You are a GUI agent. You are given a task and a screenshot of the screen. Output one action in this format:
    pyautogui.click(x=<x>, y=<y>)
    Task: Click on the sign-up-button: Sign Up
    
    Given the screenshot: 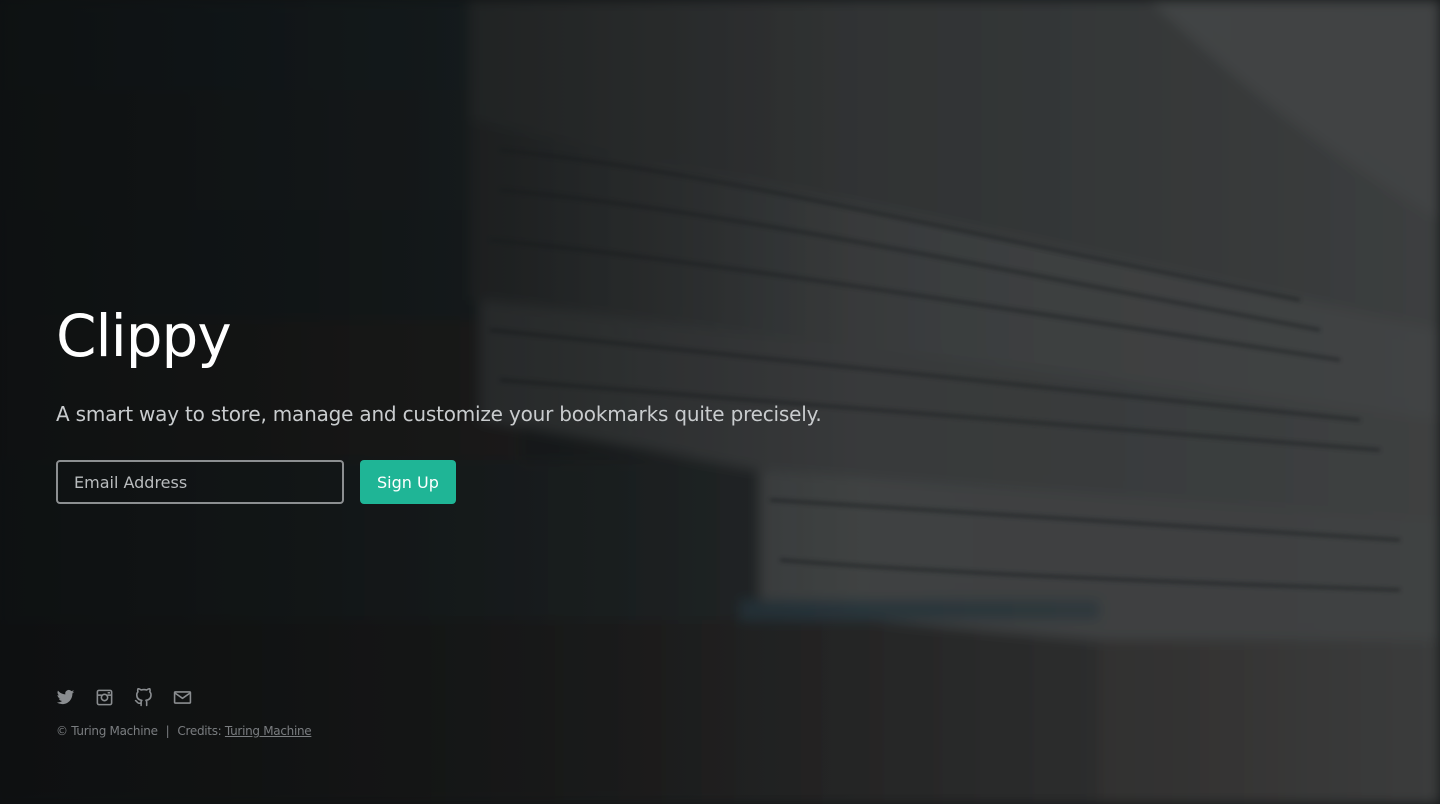 What is the action you would take?
    pyautogui.click(x=408, y=482)
    